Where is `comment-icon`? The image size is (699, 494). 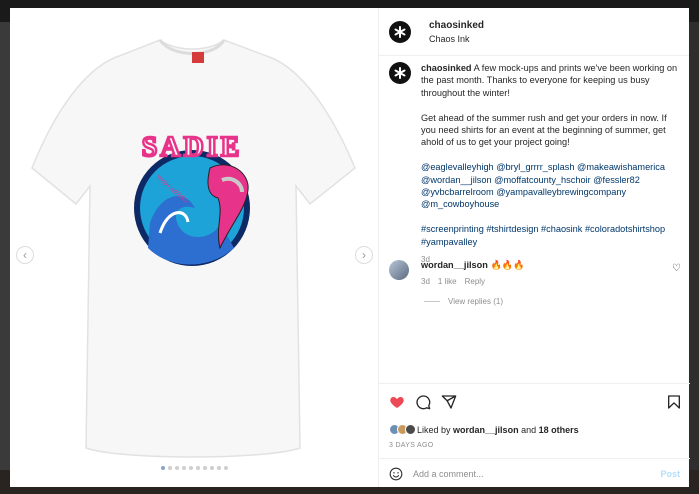 comment-icon is located at coordinates (423, 402).